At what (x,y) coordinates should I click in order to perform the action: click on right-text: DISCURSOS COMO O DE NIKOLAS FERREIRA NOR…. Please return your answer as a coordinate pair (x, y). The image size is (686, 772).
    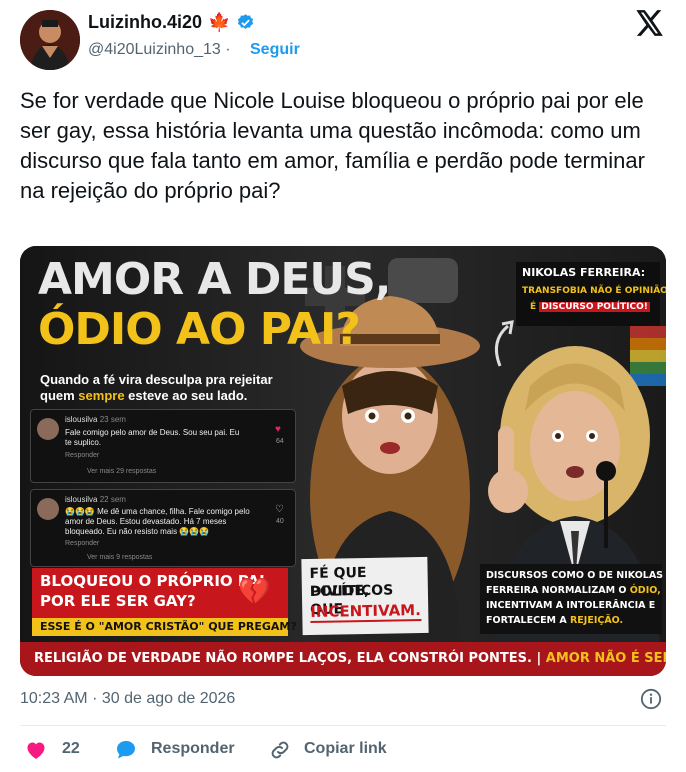
    Looking at the image, I should click on (575, 598).